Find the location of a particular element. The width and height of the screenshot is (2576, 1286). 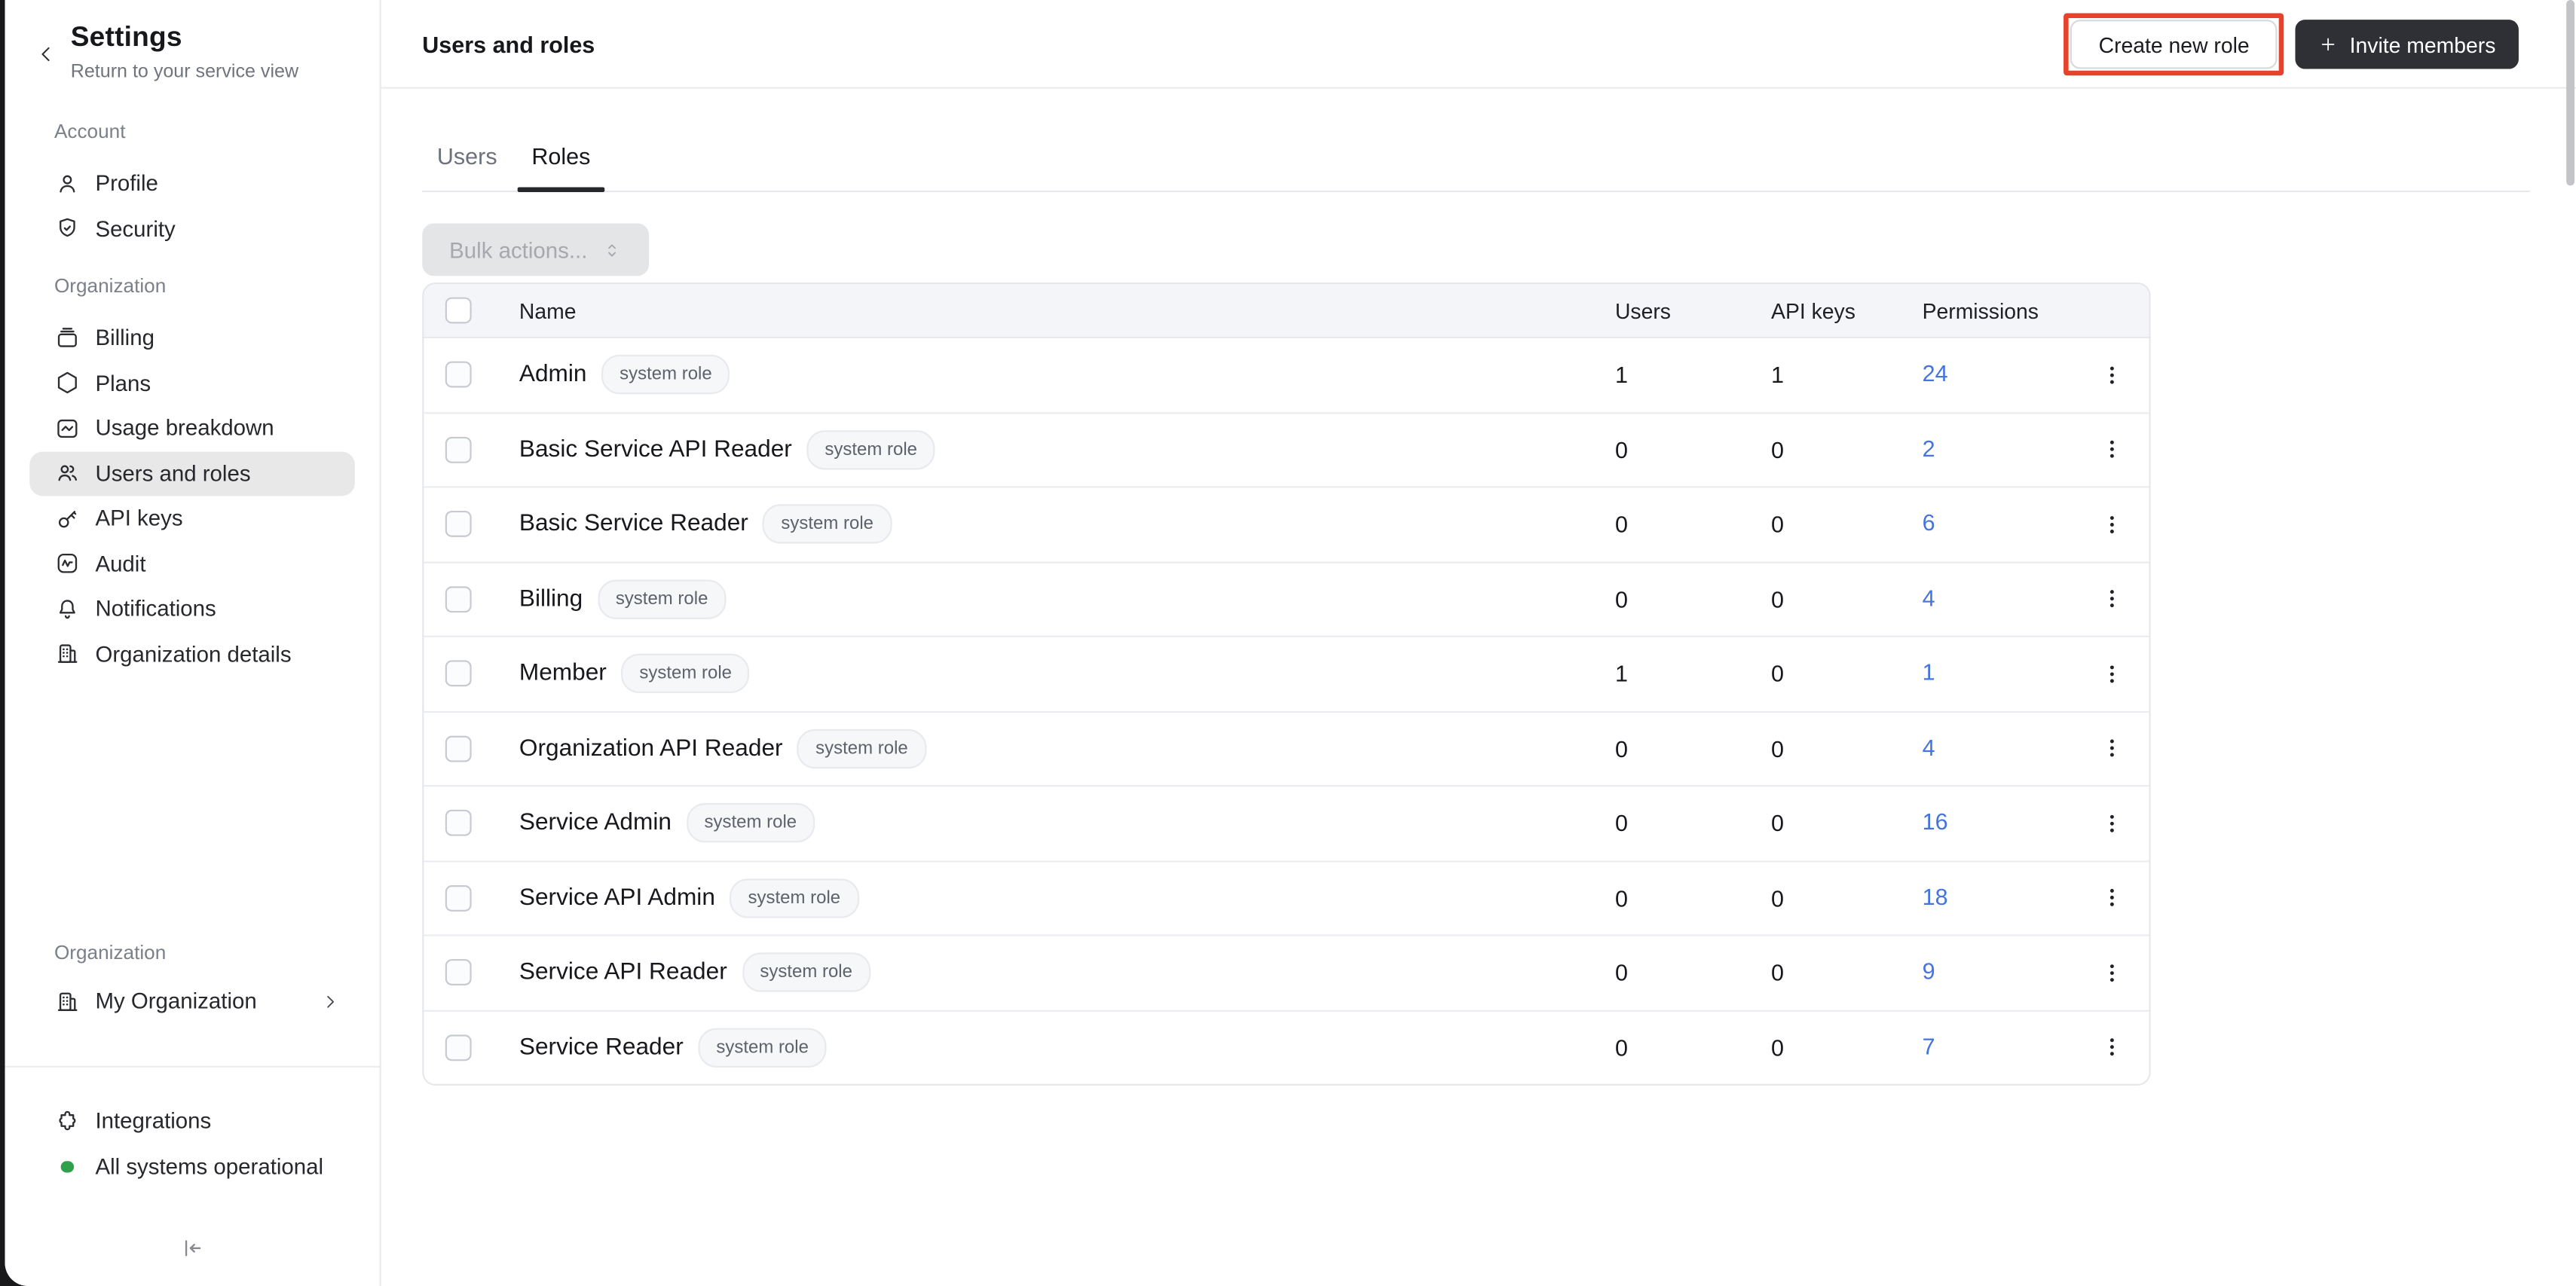

column-header-permissions: Permissions is located at coordinates (2000, 311).